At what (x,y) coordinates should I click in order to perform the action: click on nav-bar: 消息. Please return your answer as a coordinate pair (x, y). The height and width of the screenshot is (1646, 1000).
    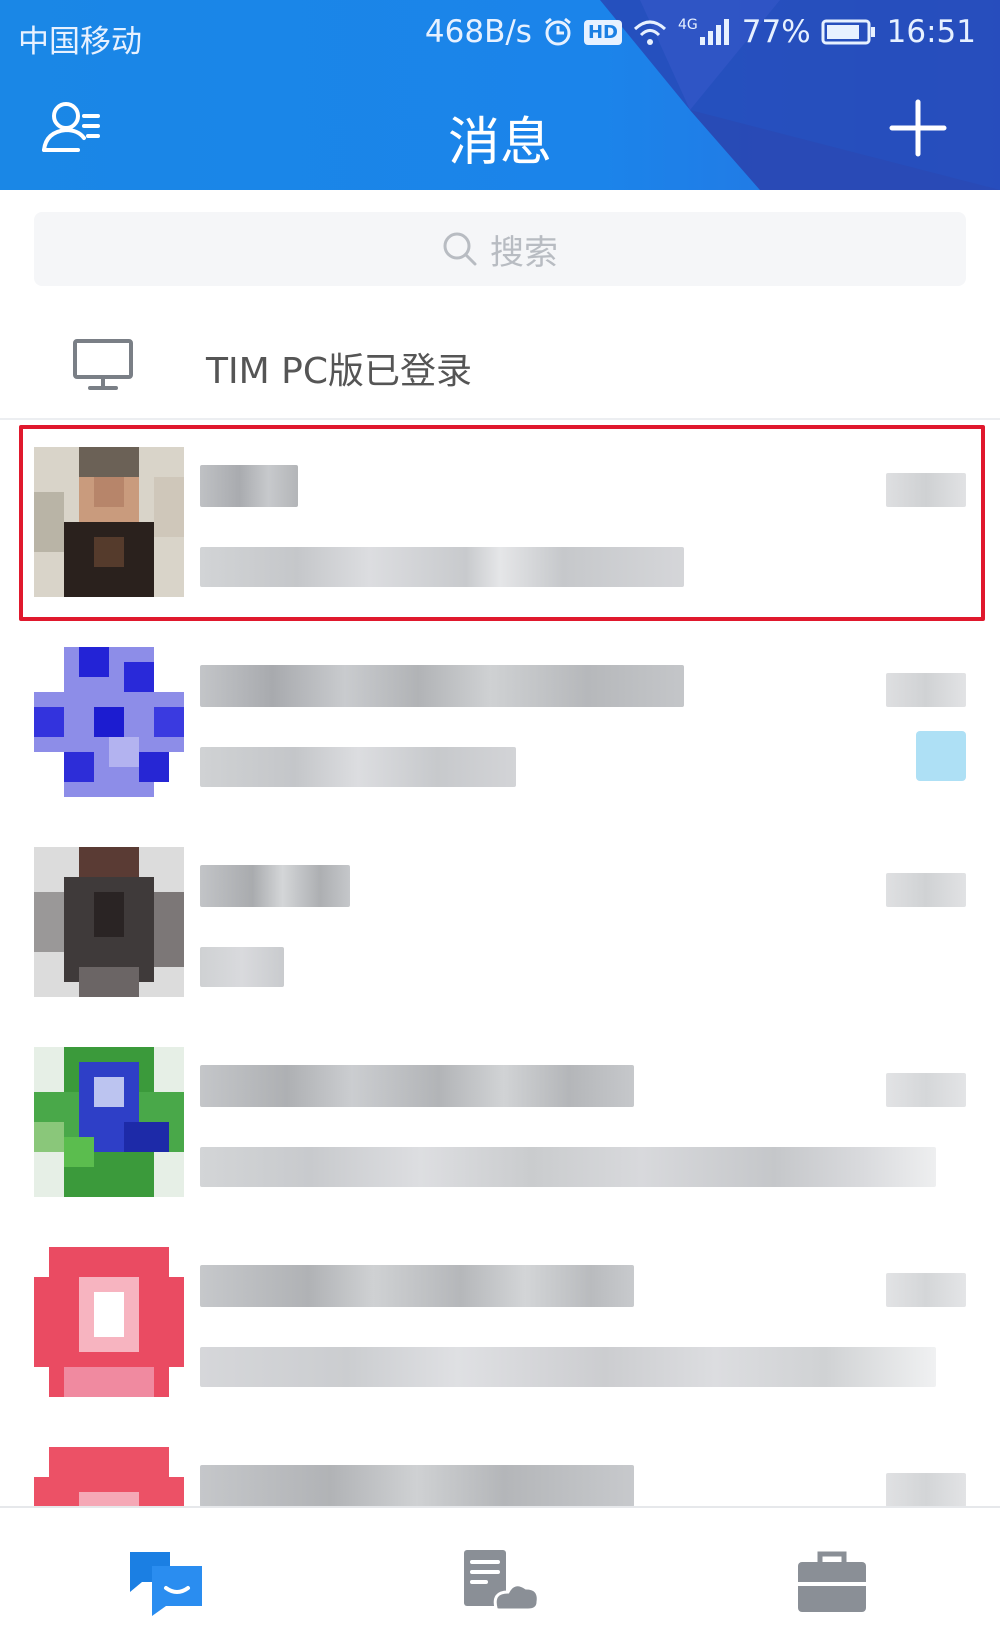
    Looking at the image, I should click on (500, 135).